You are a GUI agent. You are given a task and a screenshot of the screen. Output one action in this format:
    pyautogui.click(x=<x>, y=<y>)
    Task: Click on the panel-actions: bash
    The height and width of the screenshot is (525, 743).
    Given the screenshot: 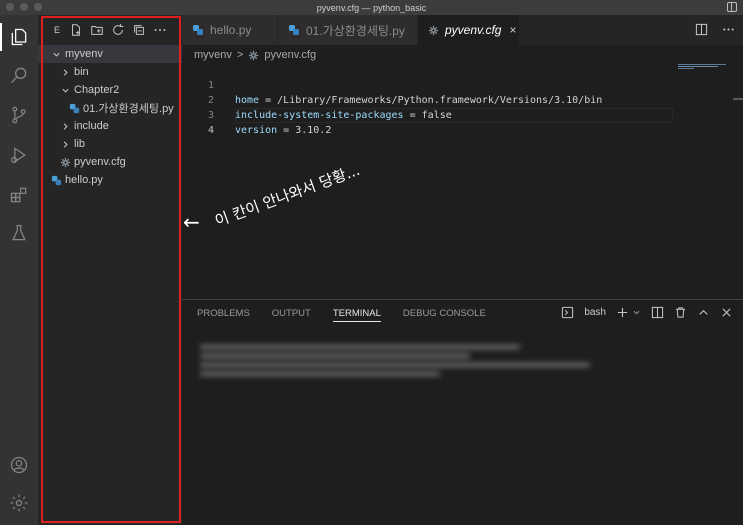 What is the action you would take?
    pyautogui.click(x=647, y=312)
    